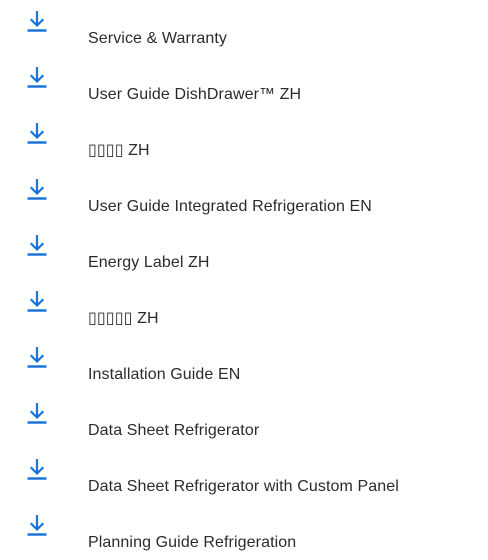 The height and width of the screenshot is (560, 488). Describe the element at coordinates (244, 364) in the screenshot. I see `document-link-installation-guide-en: Installation Guide EN` at that location.